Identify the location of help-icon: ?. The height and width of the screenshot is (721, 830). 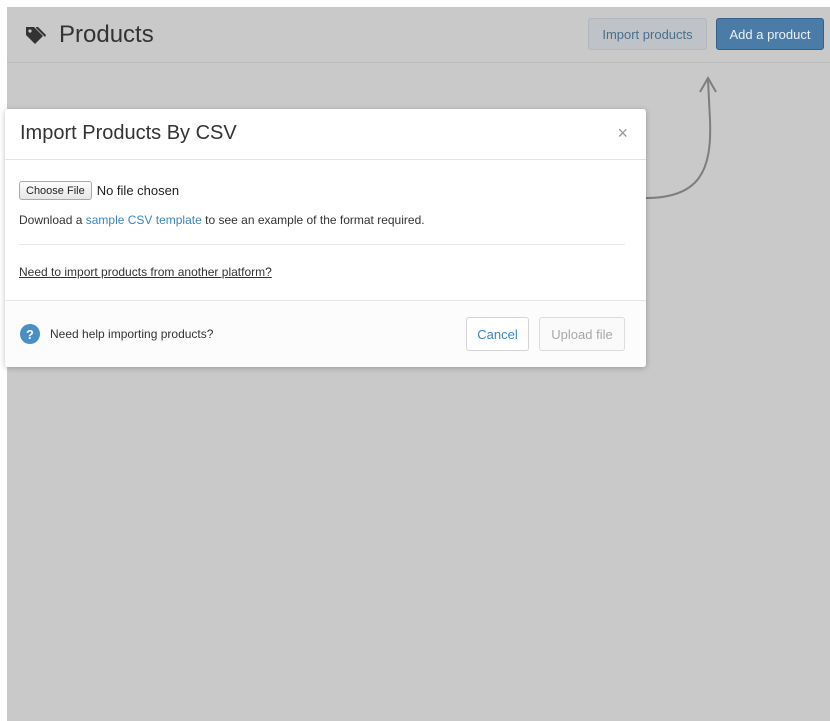
(30, 334).